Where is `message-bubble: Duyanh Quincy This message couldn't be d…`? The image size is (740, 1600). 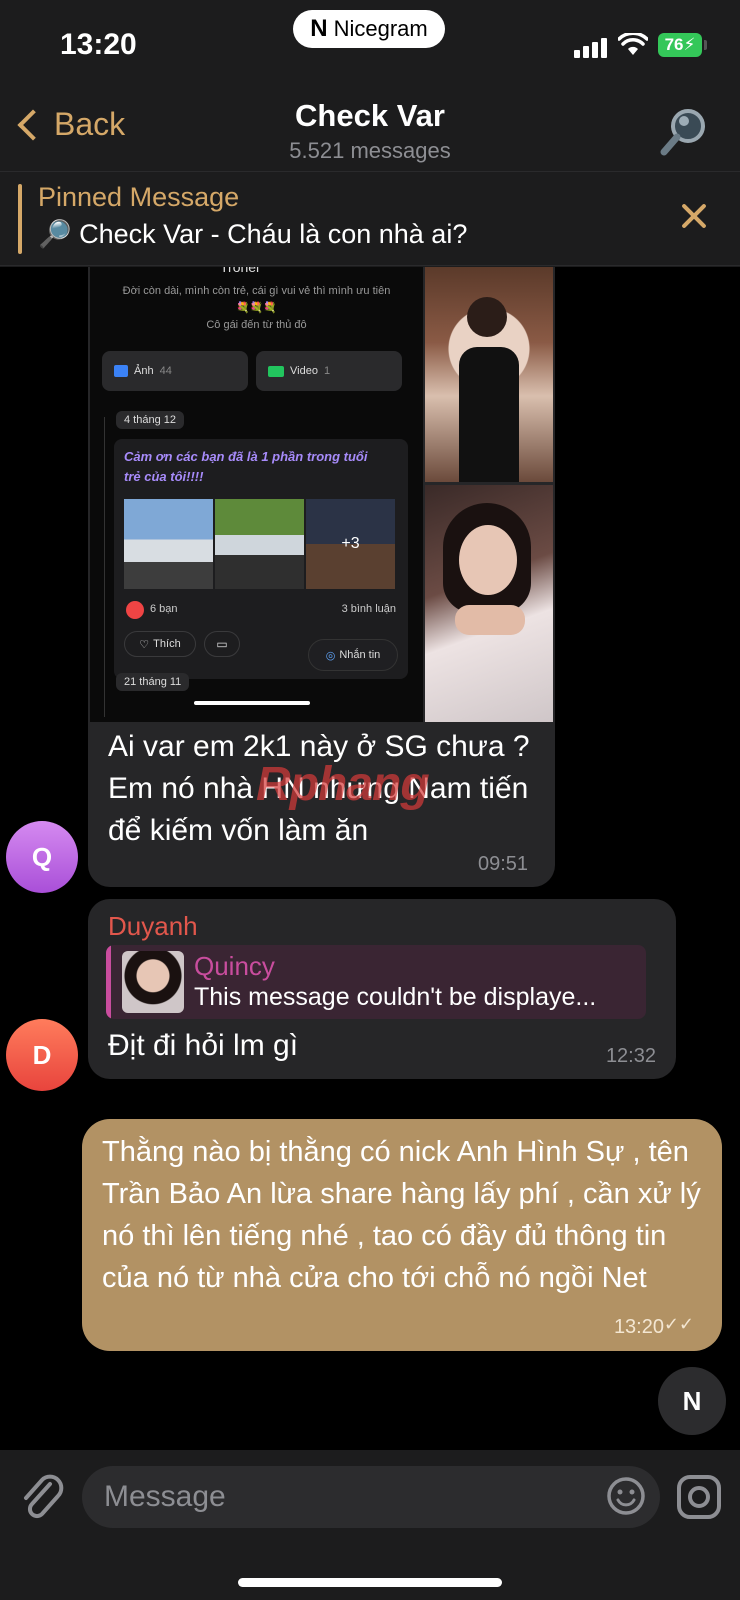
message-bubble: Duyanh Quincy This message couldn't be d… is located at coordinates (382, 989).